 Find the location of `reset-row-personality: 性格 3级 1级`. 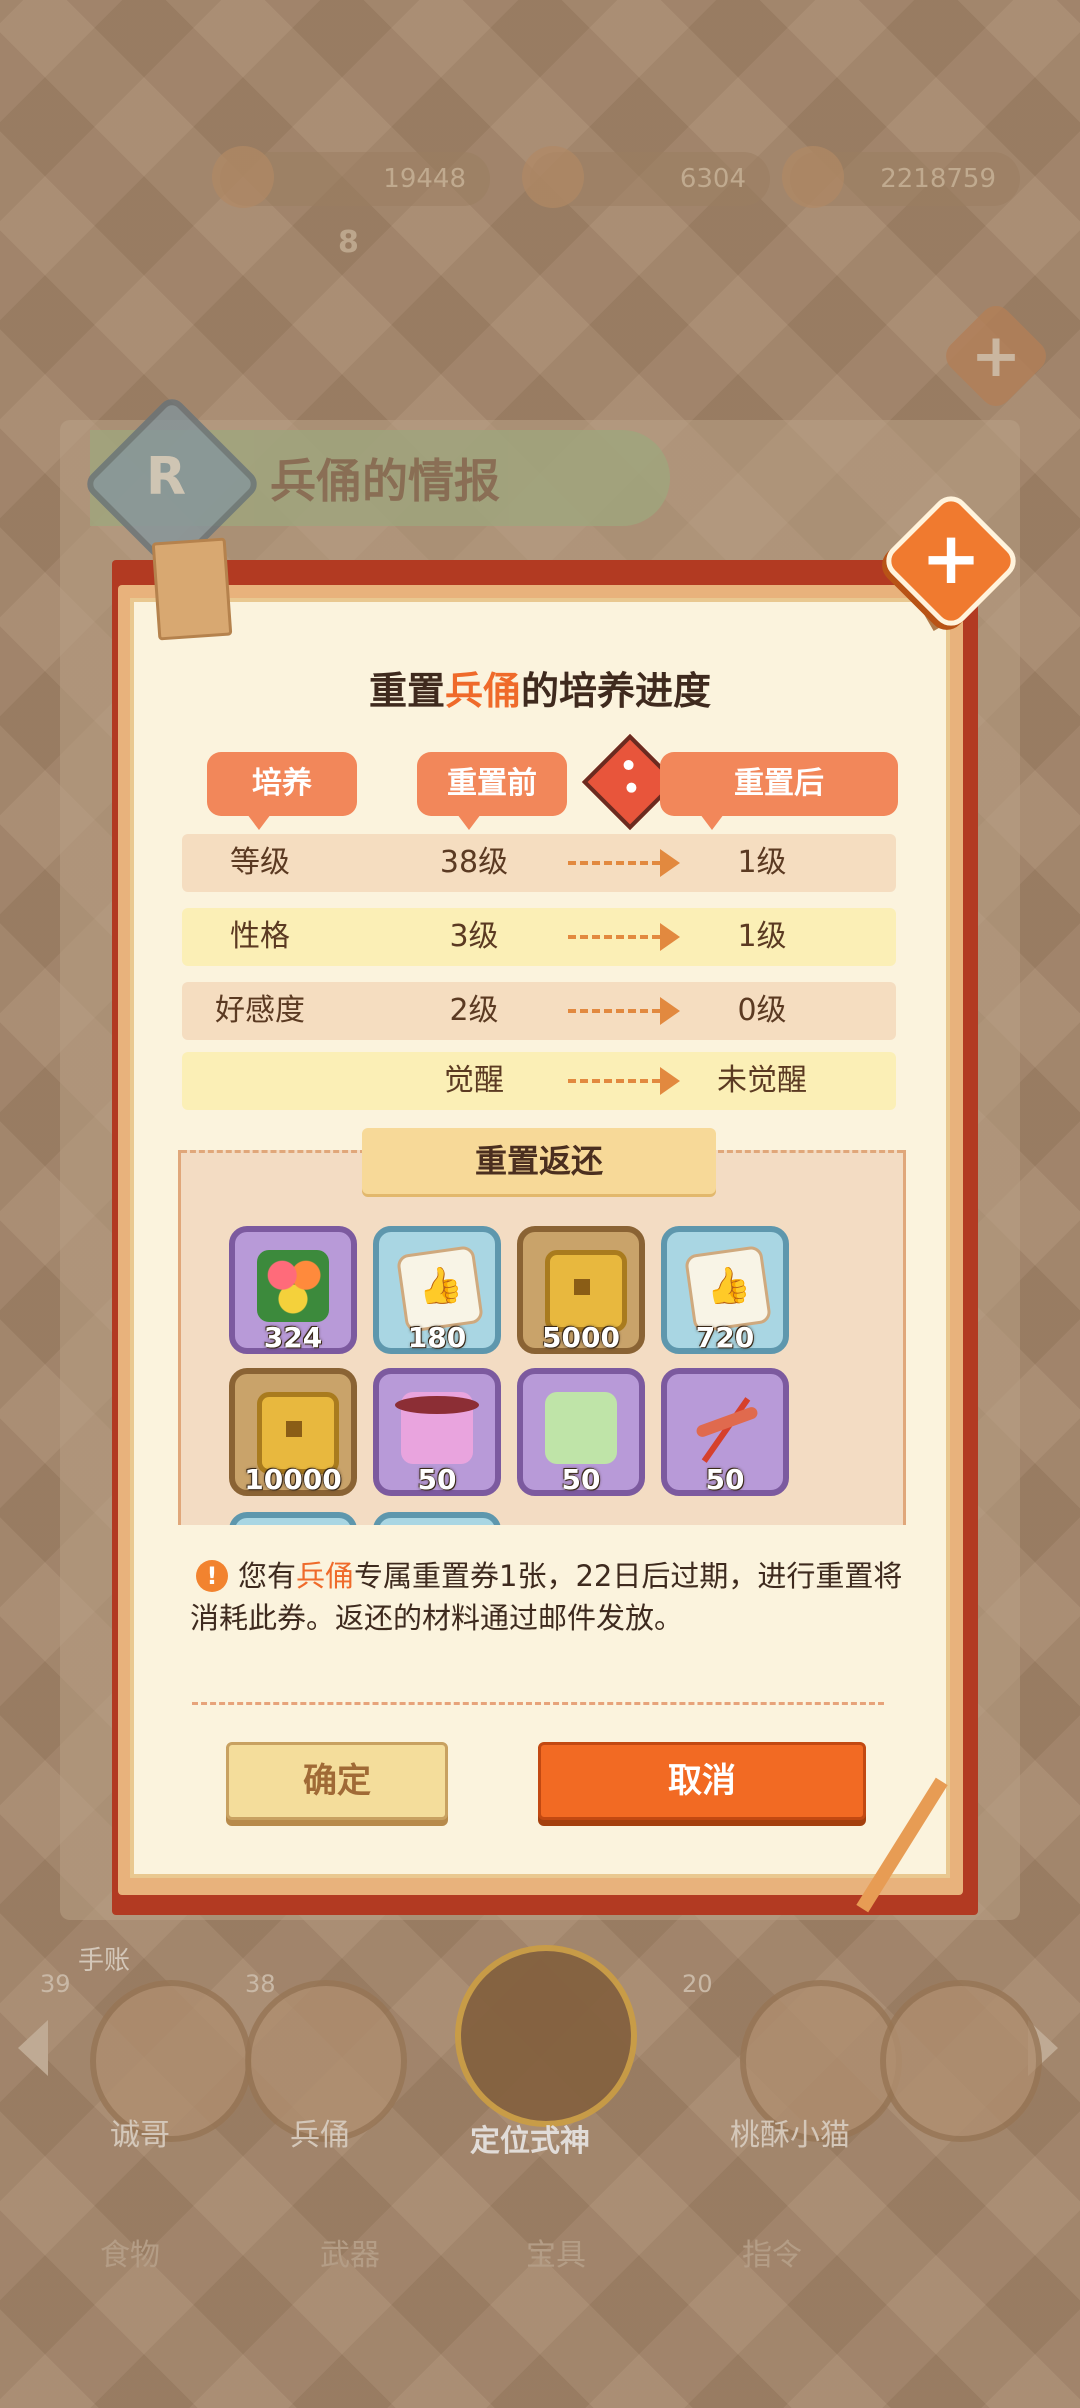

reset-row-personality: 性格 3级 1级 is located at coordinates (539, 937).